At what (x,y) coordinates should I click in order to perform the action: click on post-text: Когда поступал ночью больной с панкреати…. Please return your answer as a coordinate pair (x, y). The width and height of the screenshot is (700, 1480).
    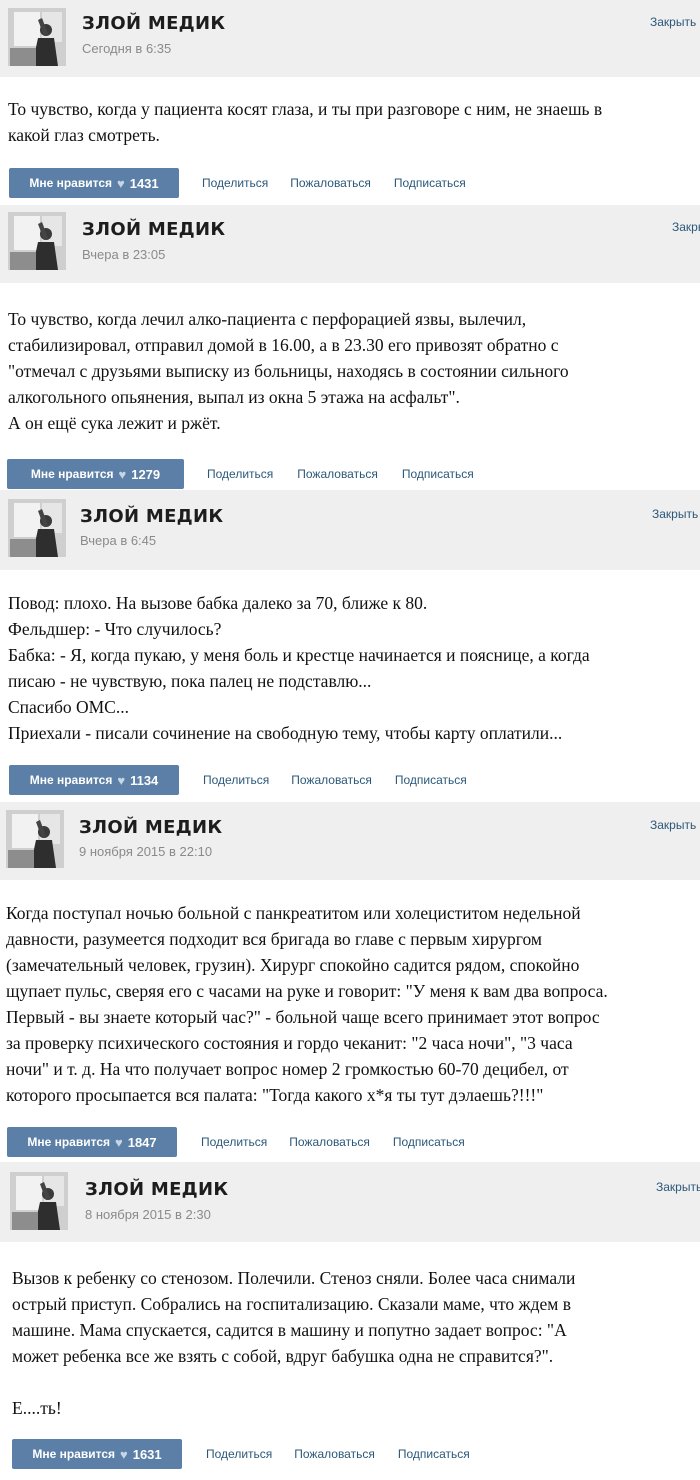
    Looking at the image, I should click on (307, 1004).